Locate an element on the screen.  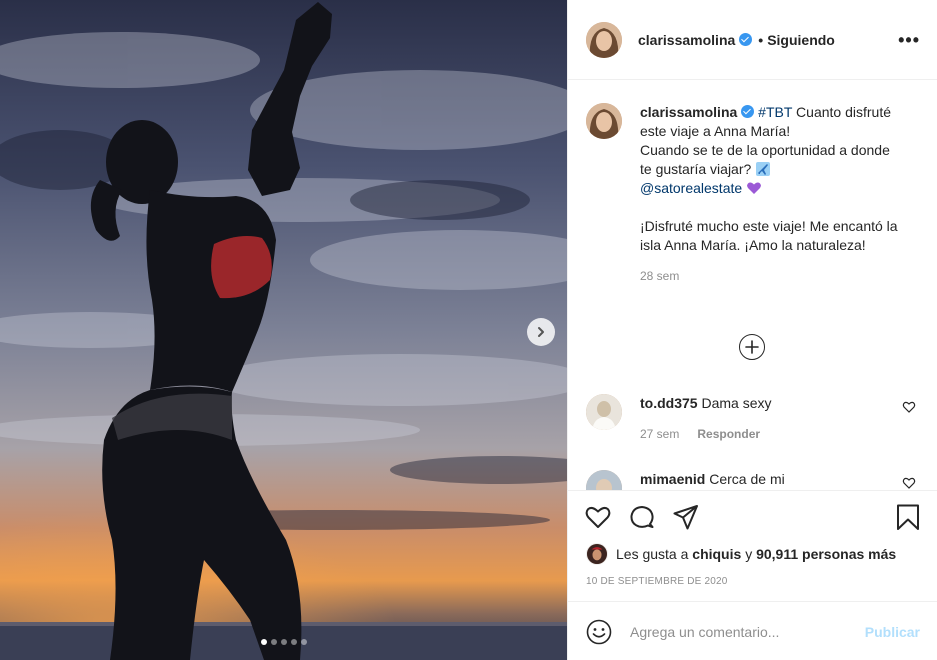
bookmark-icon is located at coordinates (908, 517).